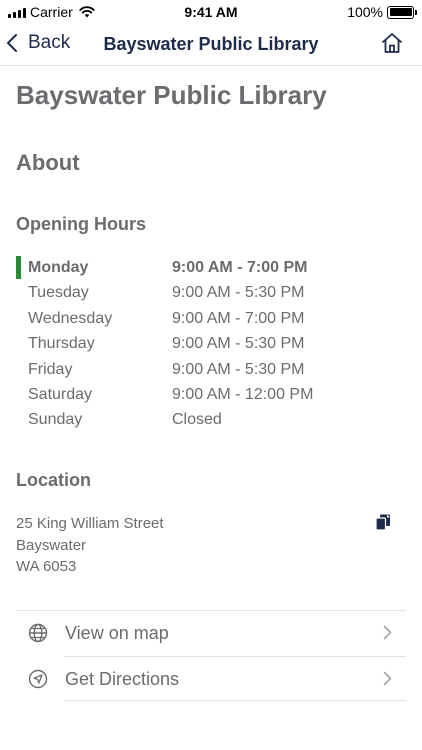 Image resolution: width=422 pixels, height=750 pixels. I want to click on location-actions: View on map Get Directions, so click(211, 655).